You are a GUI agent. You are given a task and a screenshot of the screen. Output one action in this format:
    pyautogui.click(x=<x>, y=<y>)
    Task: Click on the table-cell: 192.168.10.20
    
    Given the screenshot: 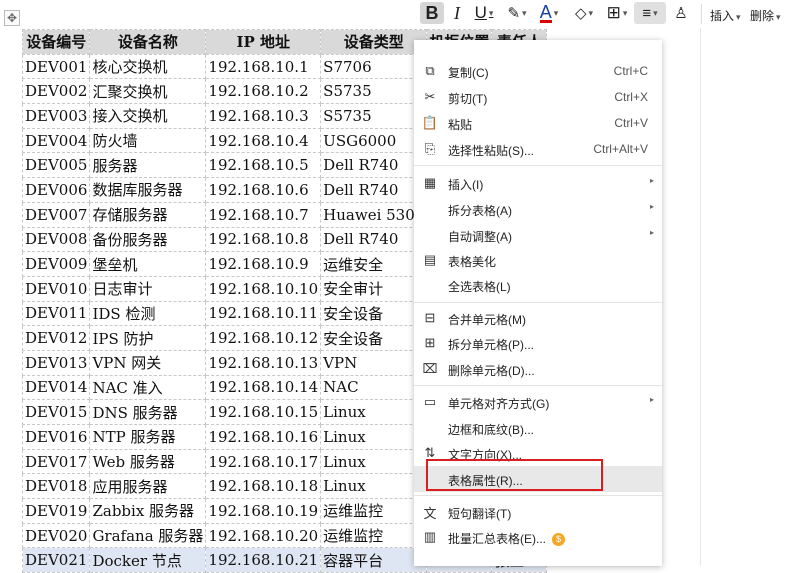 What is the action you would take?
    pyautogui.click(x=263, y=535)
    